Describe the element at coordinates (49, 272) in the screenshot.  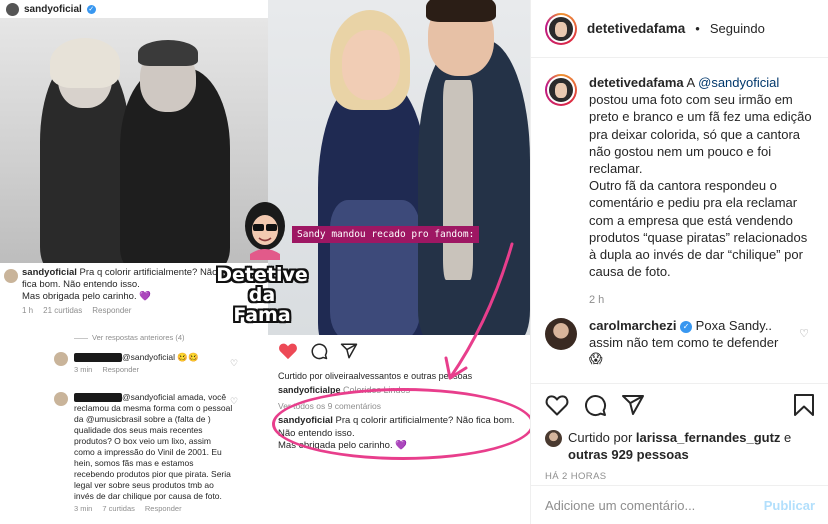
I see `comment-username: sandyoficial` at that location.